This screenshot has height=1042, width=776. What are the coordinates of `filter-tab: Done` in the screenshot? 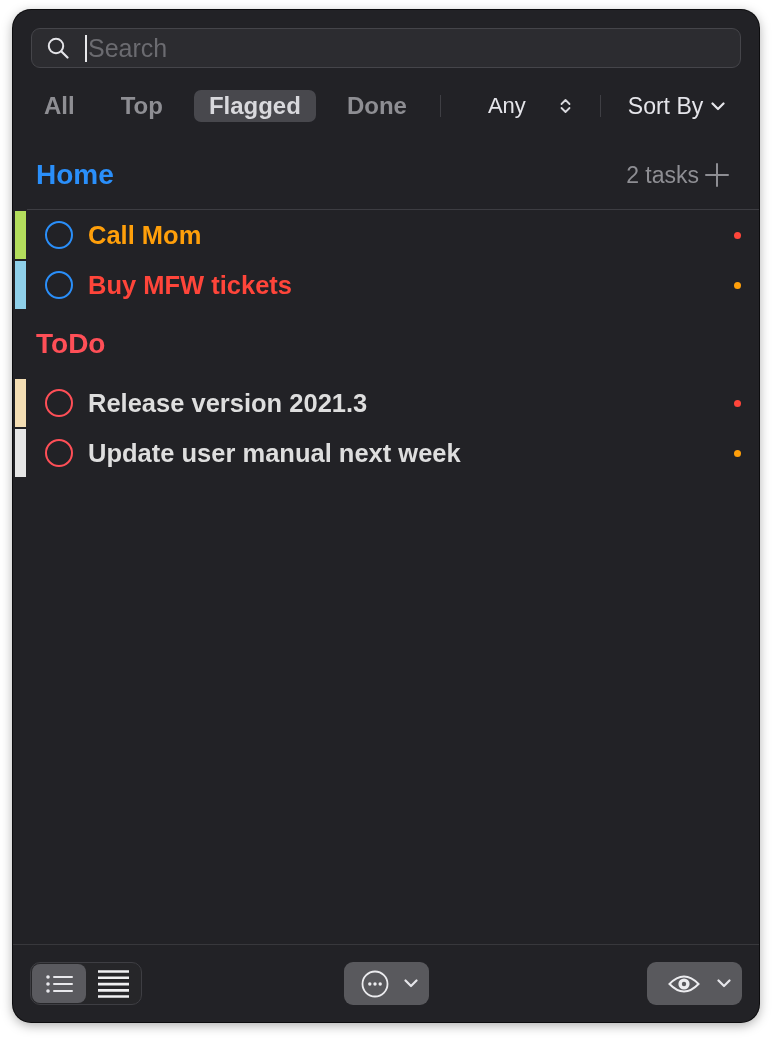 It's located at (376, 106).